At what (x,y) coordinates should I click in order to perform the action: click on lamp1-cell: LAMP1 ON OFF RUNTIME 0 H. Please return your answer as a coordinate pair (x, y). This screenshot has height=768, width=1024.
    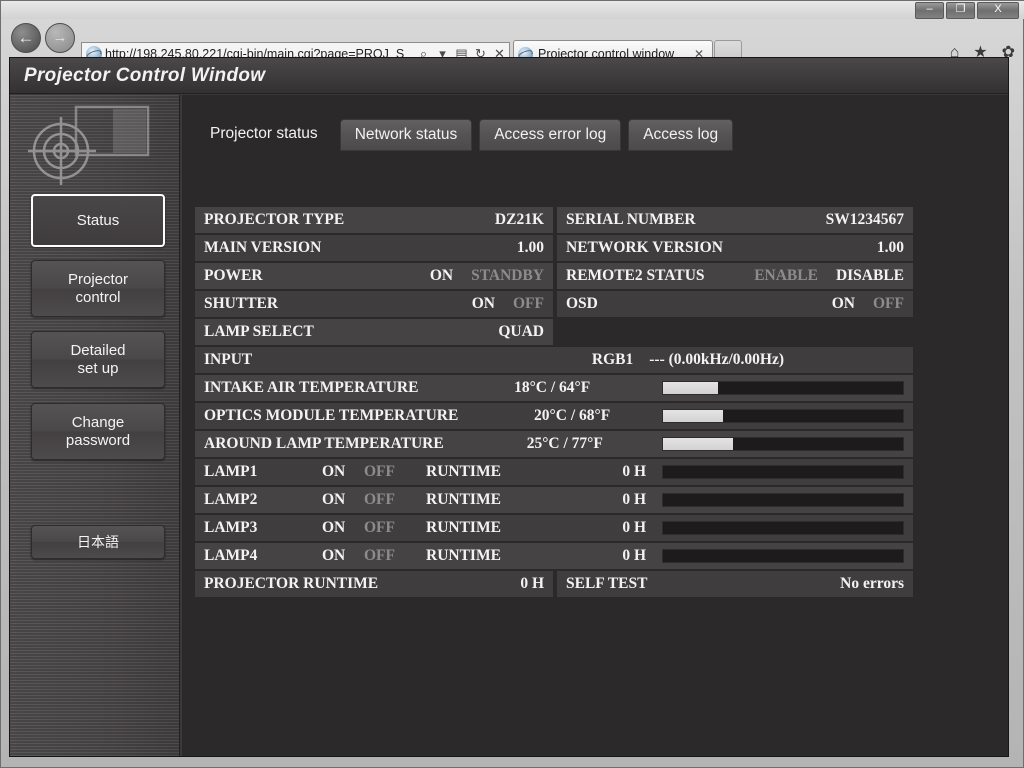
    Looking at the image, I should click on (554, 472).